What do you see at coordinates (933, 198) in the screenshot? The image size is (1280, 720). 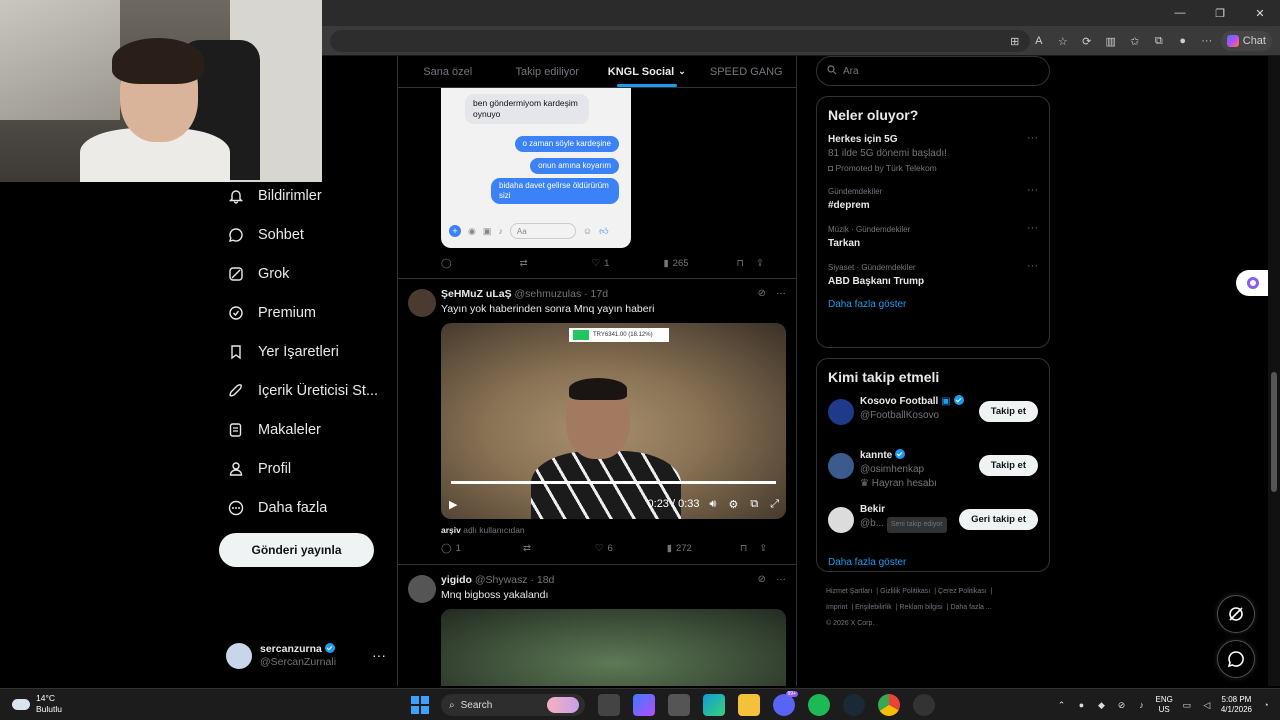 I see `trend-item: Gündemdekiler #deprem ···` at bounding box center [933, 198].